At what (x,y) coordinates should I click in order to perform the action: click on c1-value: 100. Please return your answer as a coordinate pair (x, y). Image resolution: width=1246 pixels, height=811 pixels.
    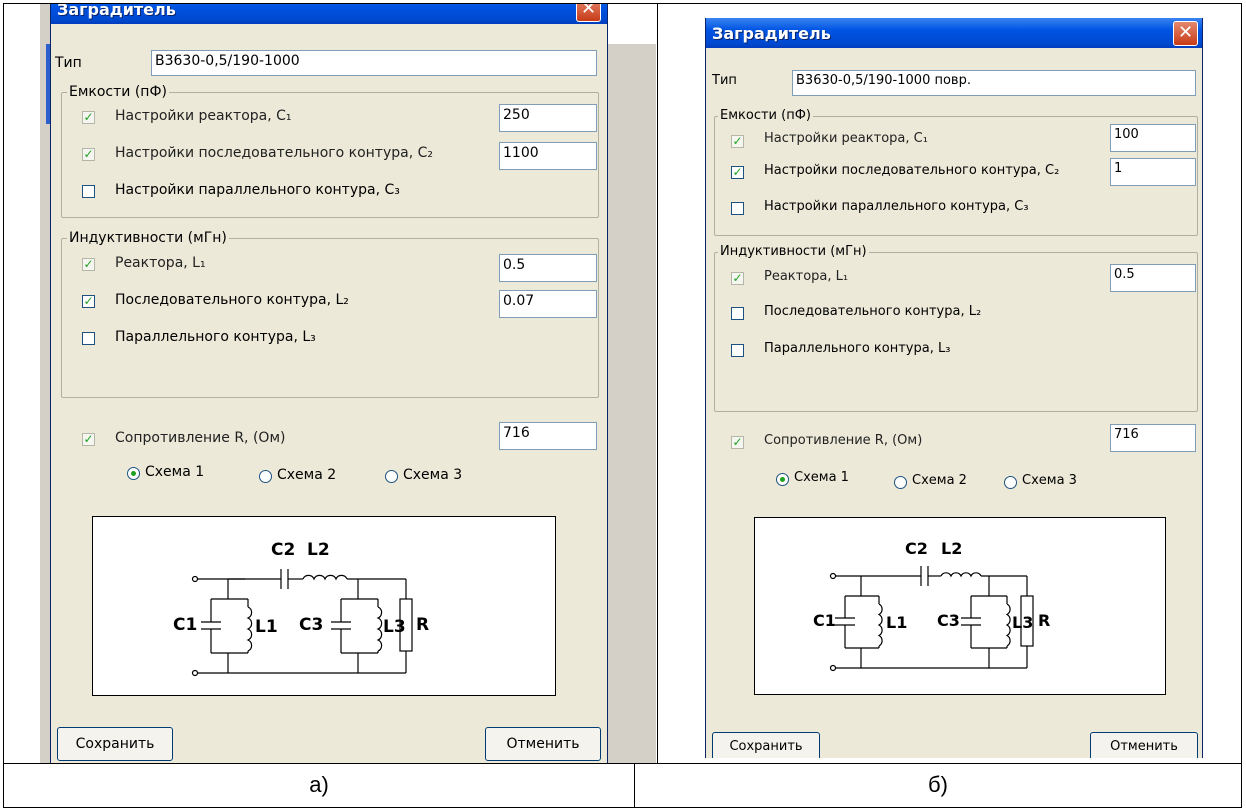
    Looking at the image, I should click on (1153, 138).